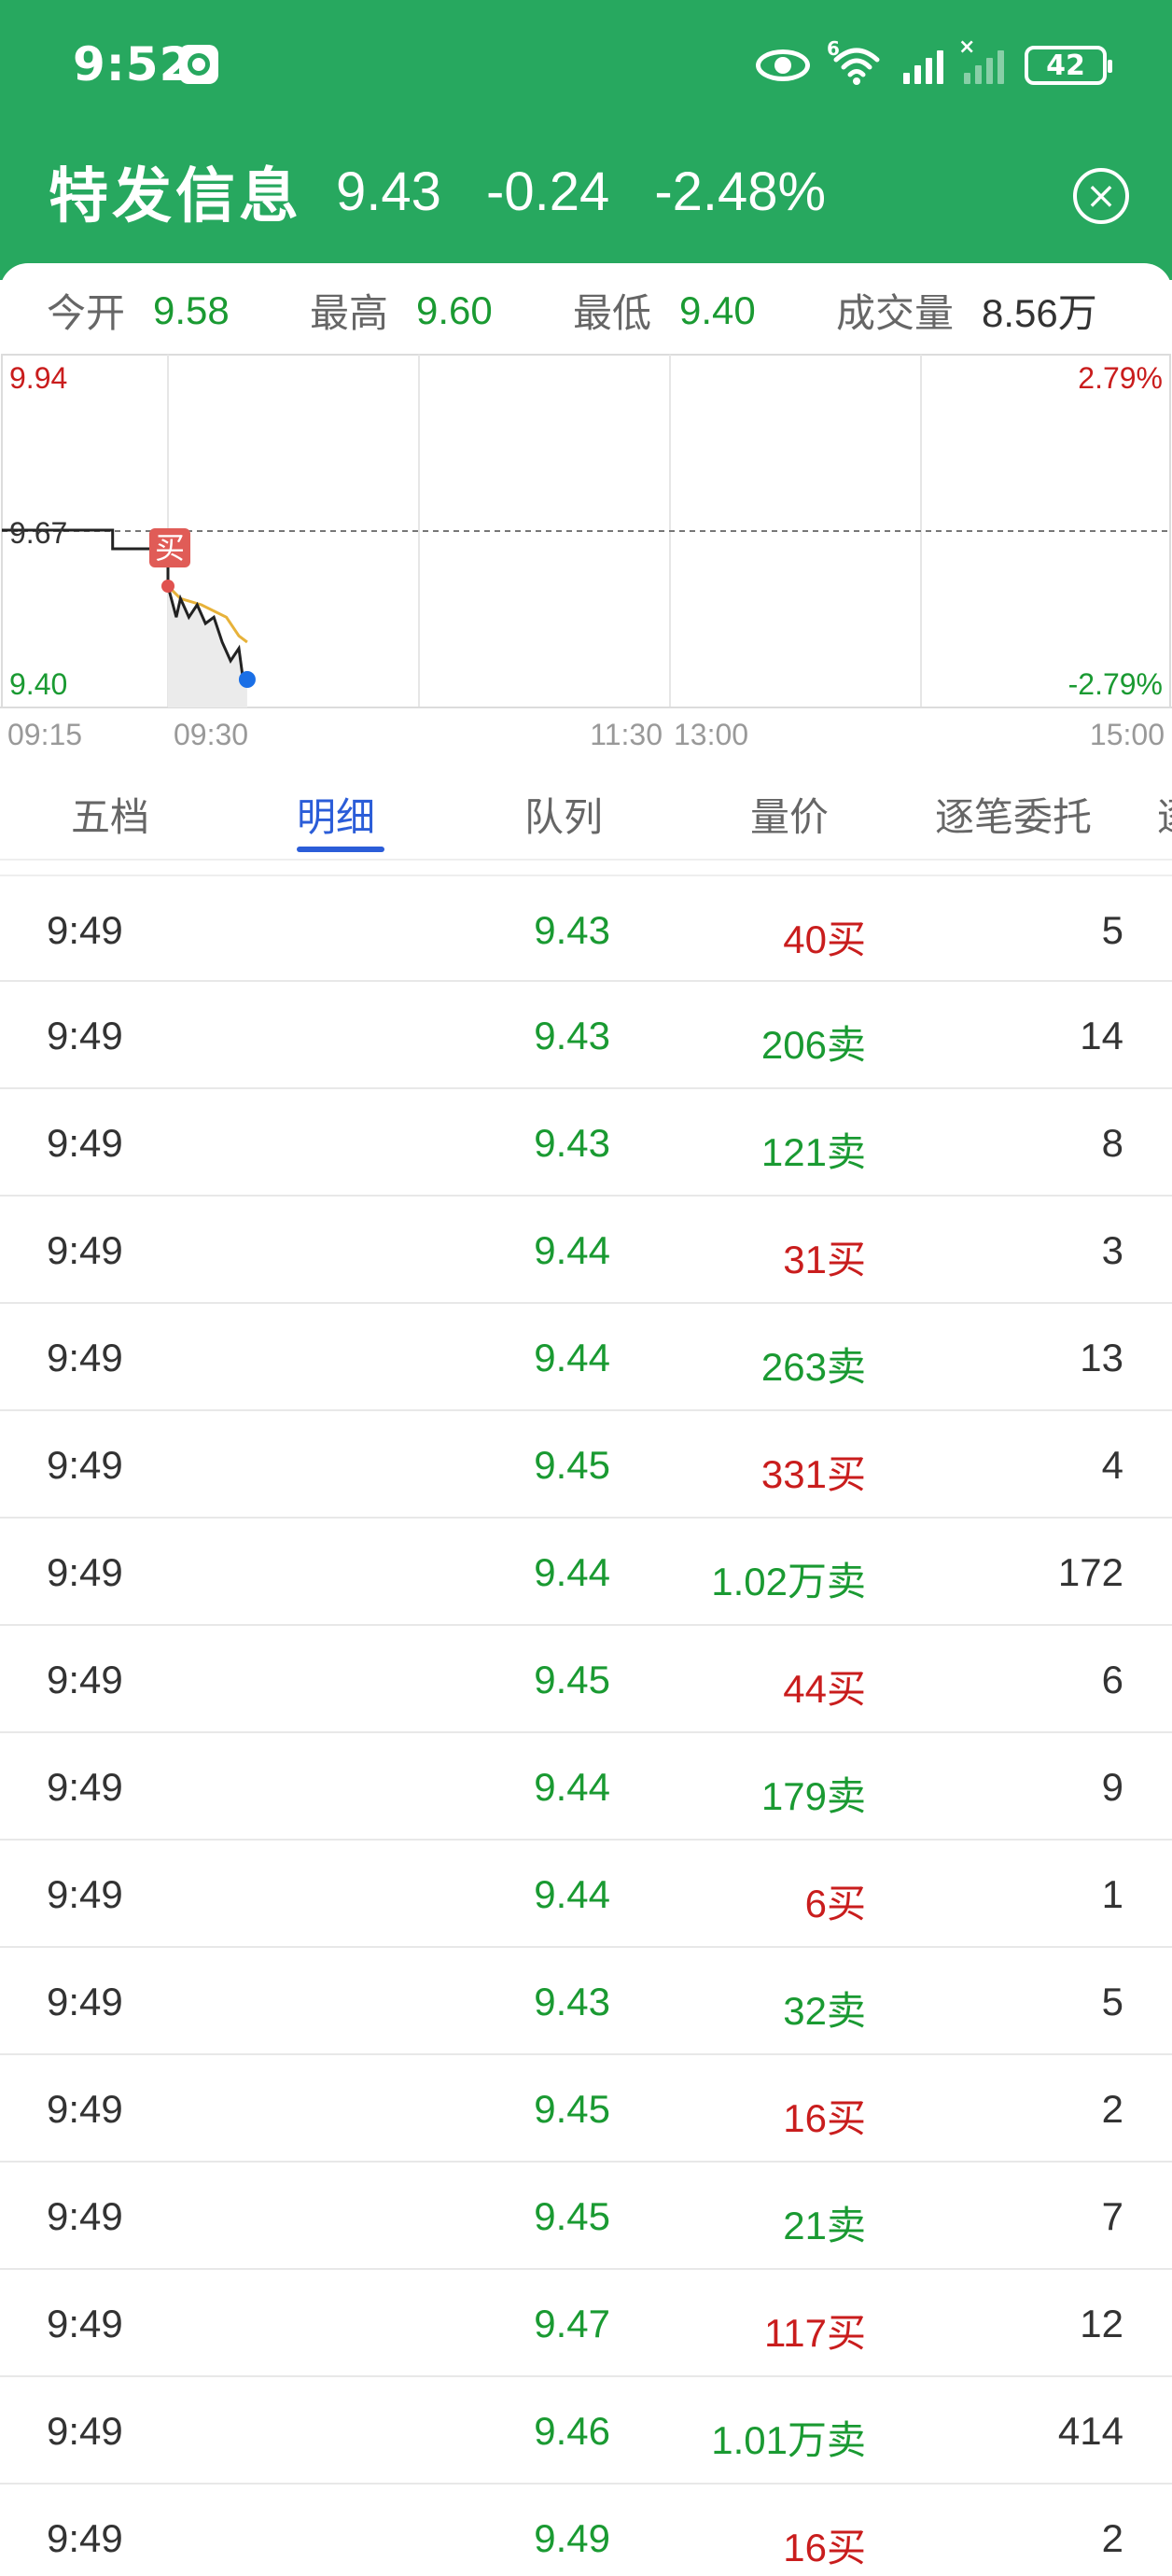  What do you see at coordinates (788, 1581) in the screenshot?
I see `trade-volume: 1.02万卖` at bounding box center [788, 1581].